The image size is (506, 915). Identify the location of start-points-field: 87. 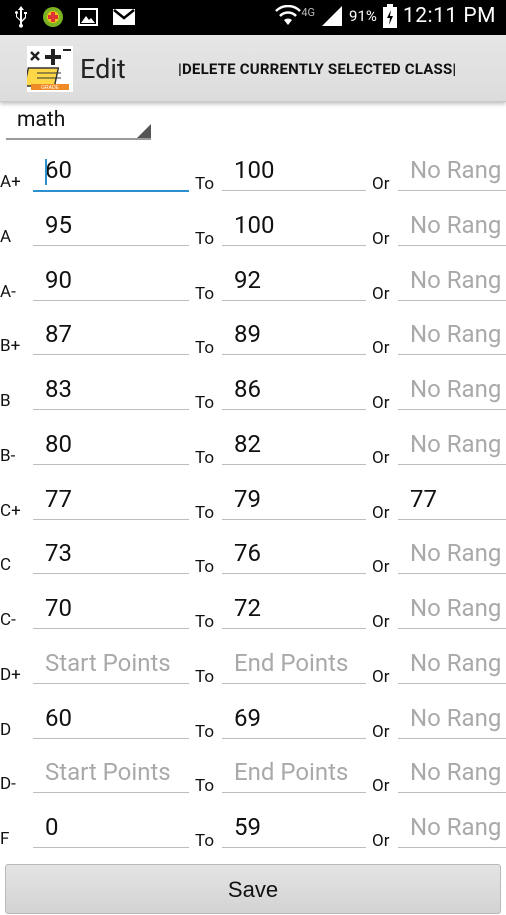
(111, 338).